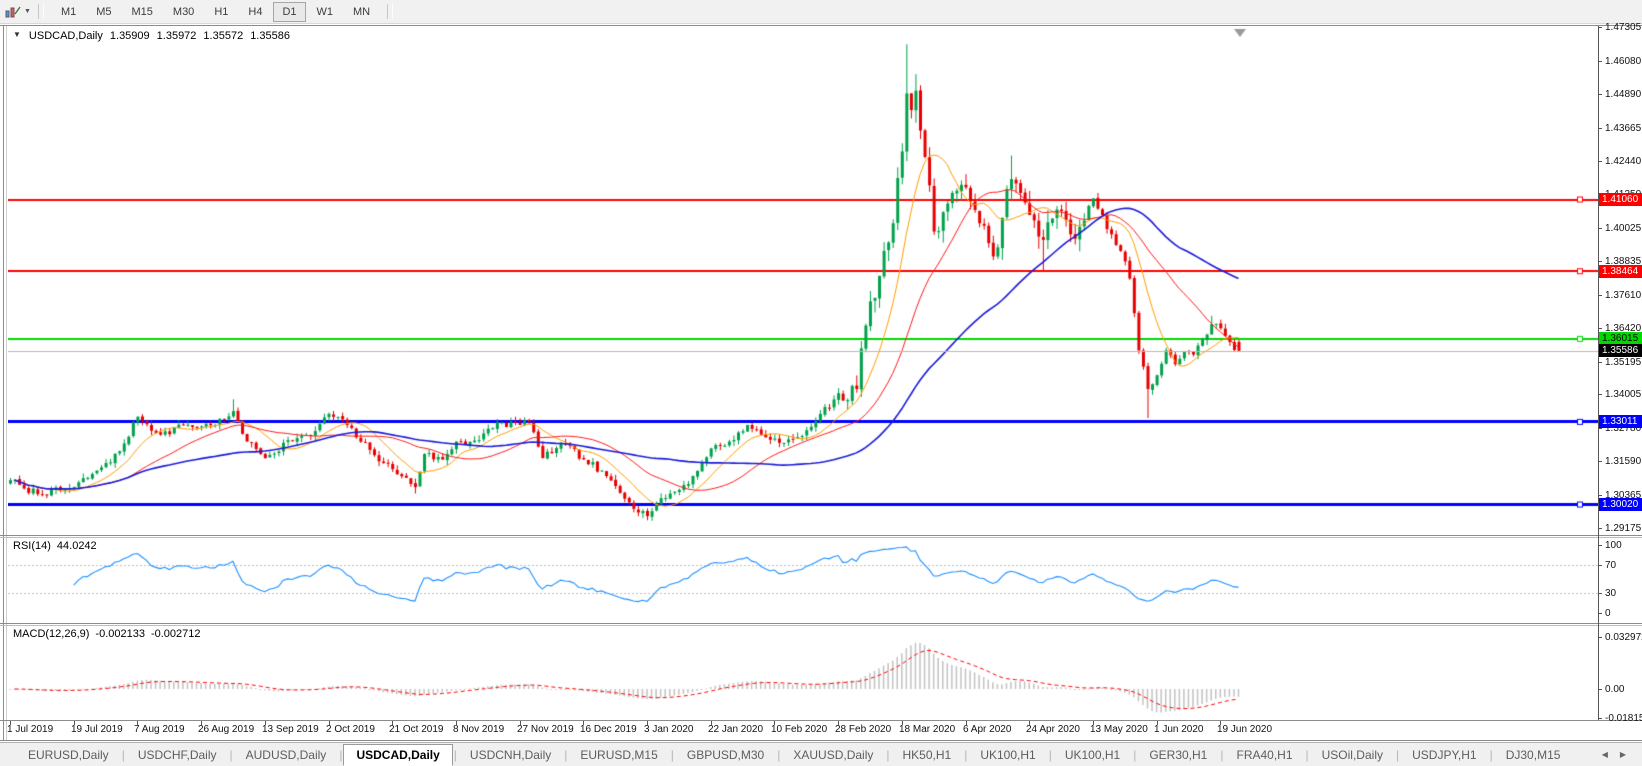 The image size is (1642, 766). What do you see at coordinates (286, 755) in the screenshot?
I see `tab-audusd-daily: AUDUSD,Daily` at bounding box center [286, 755].